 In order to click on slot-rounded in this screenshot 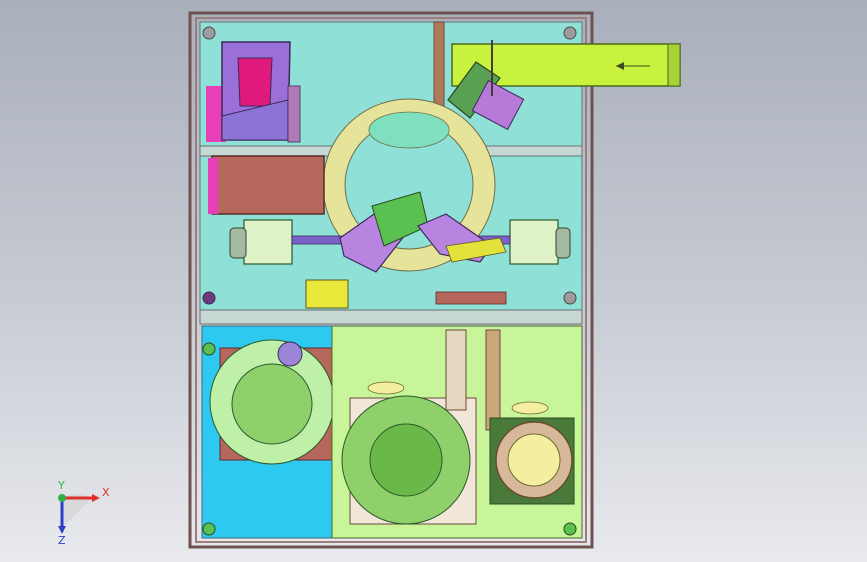, I will do `click(530, 408)`.